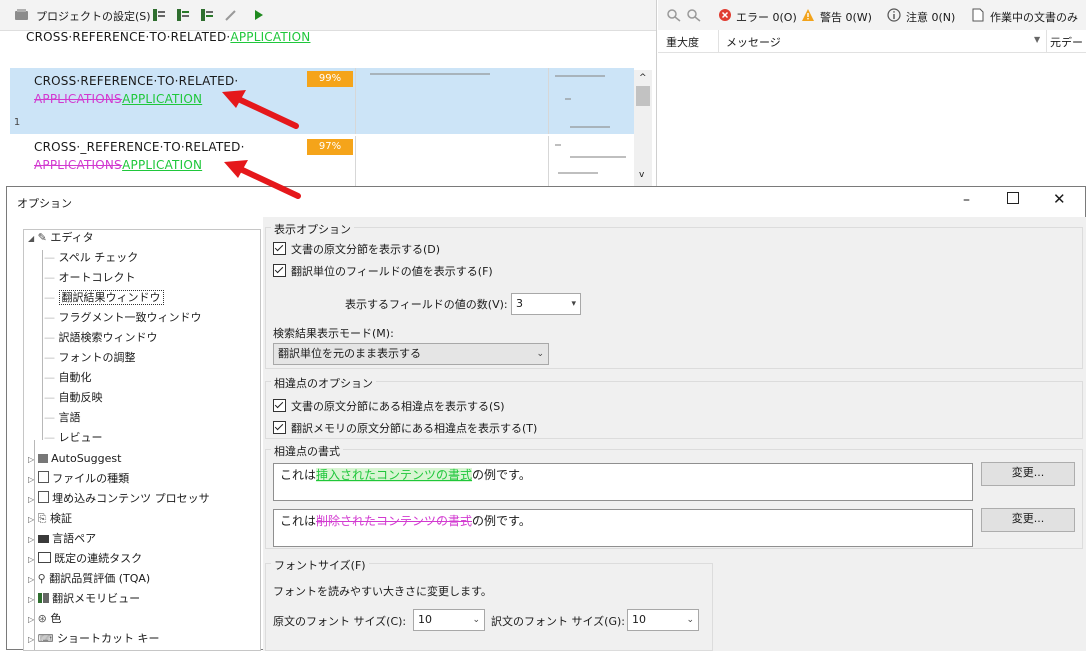 This screenshot has height=651, width=1086. Describe the element at coordinates (766, 17) in the screenshot. I see `error-count: エラー 0(O)` at that location.